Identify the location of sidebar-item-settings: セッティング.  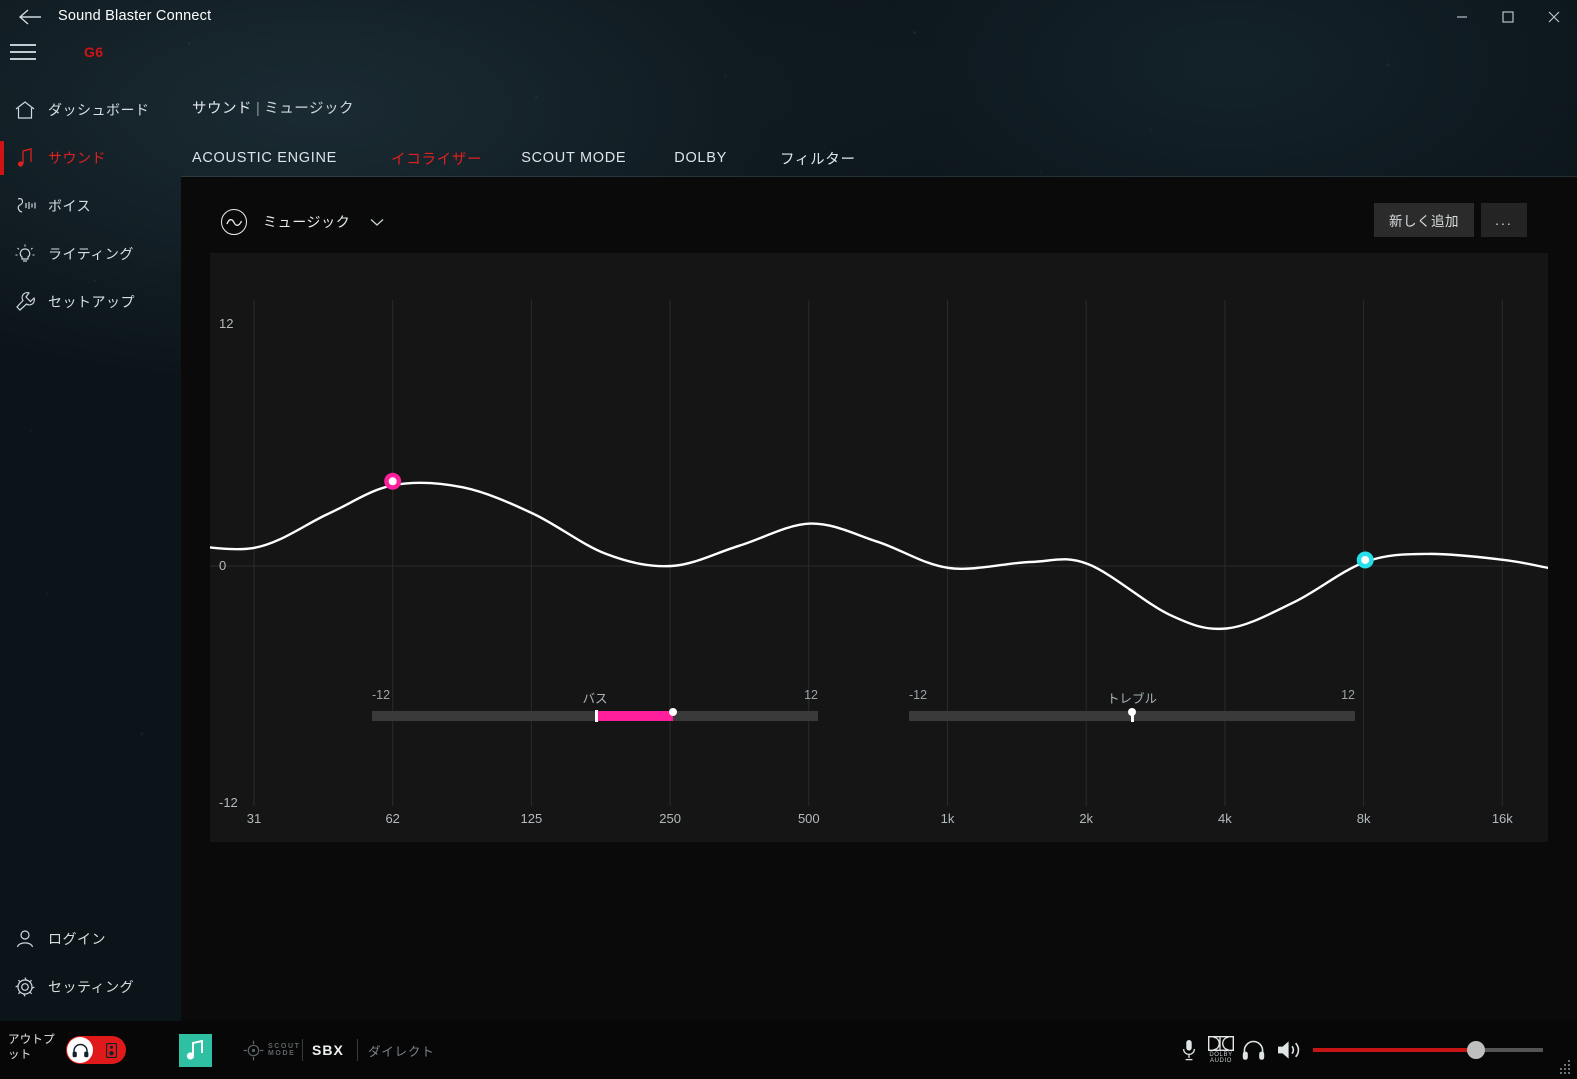
(90, 987).